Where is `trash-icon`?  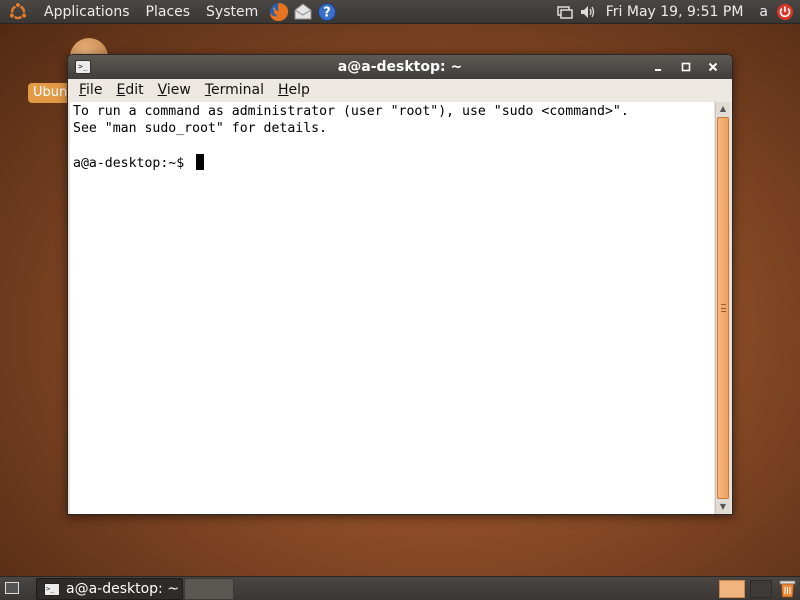 trash-icon is located at coordinates (787, 588).